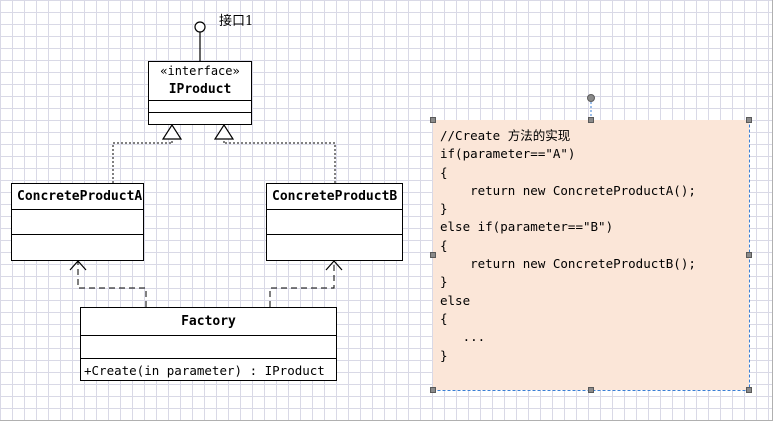 The width and height of the screenshot is (773, 421). What do you see at coordinates (302, 284) in the screenshot?
I see `dependency-line-b` at bounding box center [302, 284].